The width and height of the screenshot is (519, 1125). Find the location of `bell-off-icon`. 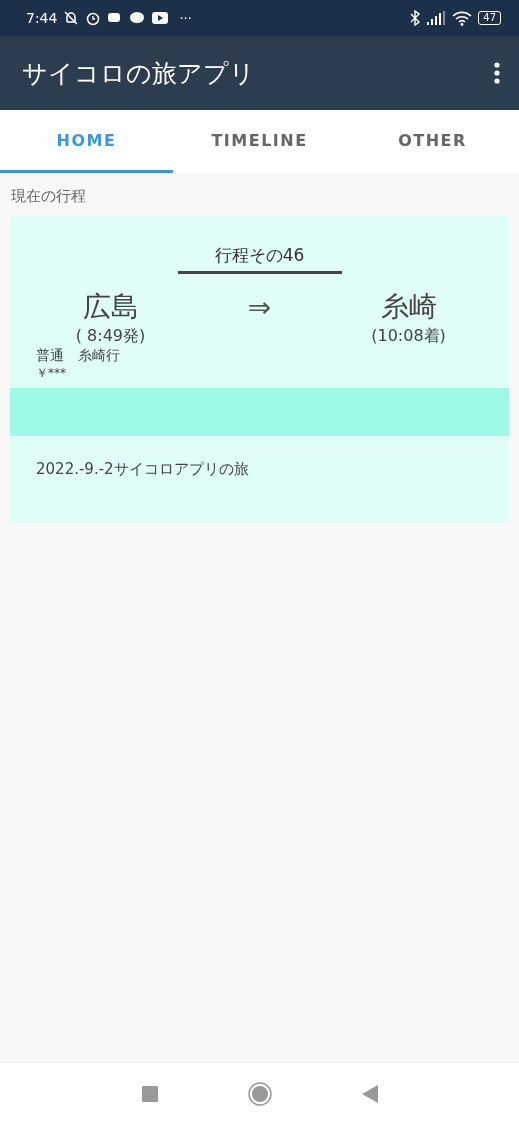

bell-off-icon is located at coordinates (71, 18).